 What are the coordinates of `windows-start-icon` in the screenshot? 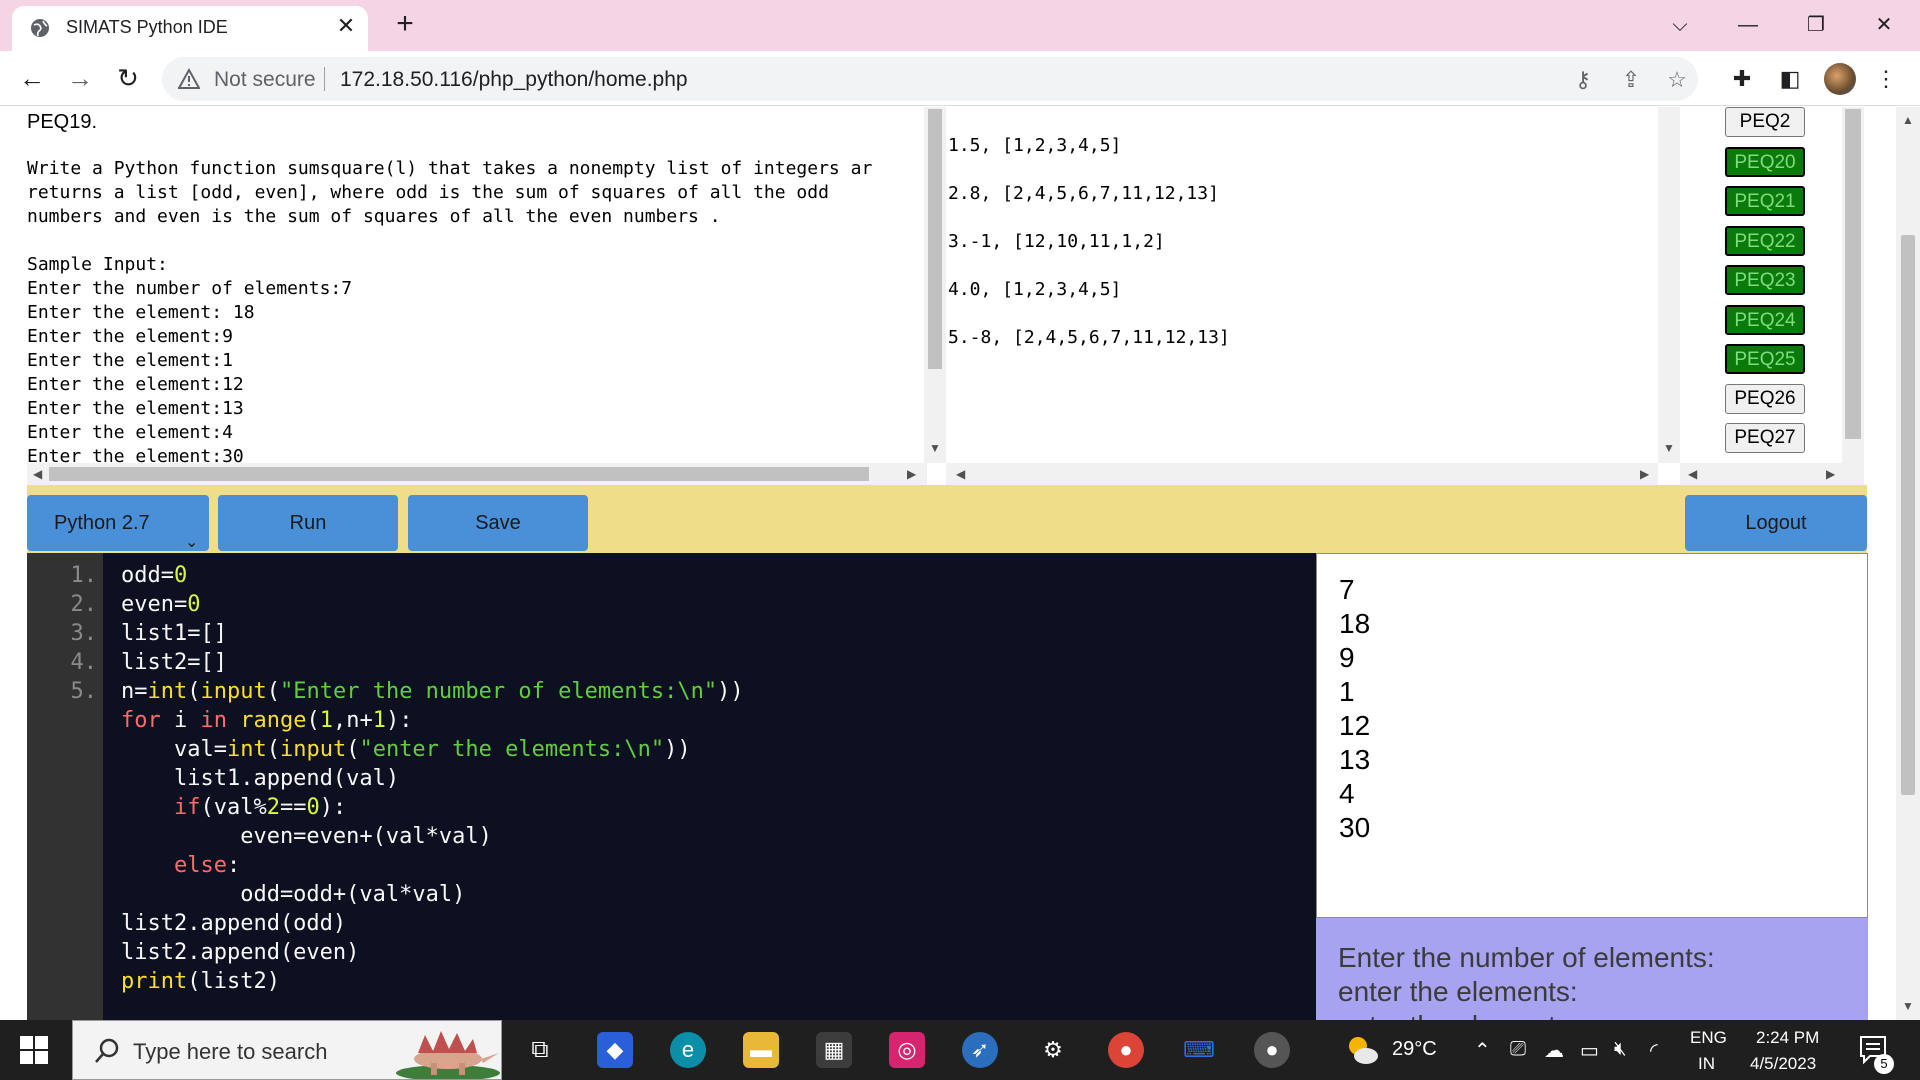 It's located at (34, 1050).